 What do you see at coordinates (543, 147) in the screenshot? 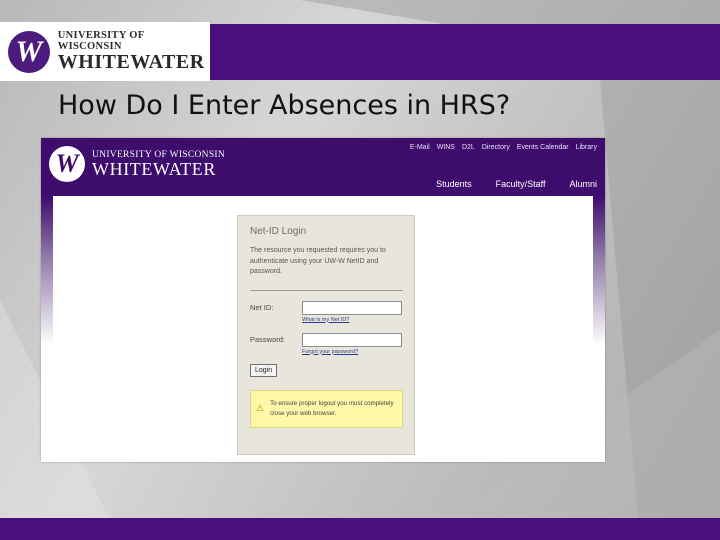
I see `util-link-events-calendar: Events Calendar` at bounding box center [543, 147].